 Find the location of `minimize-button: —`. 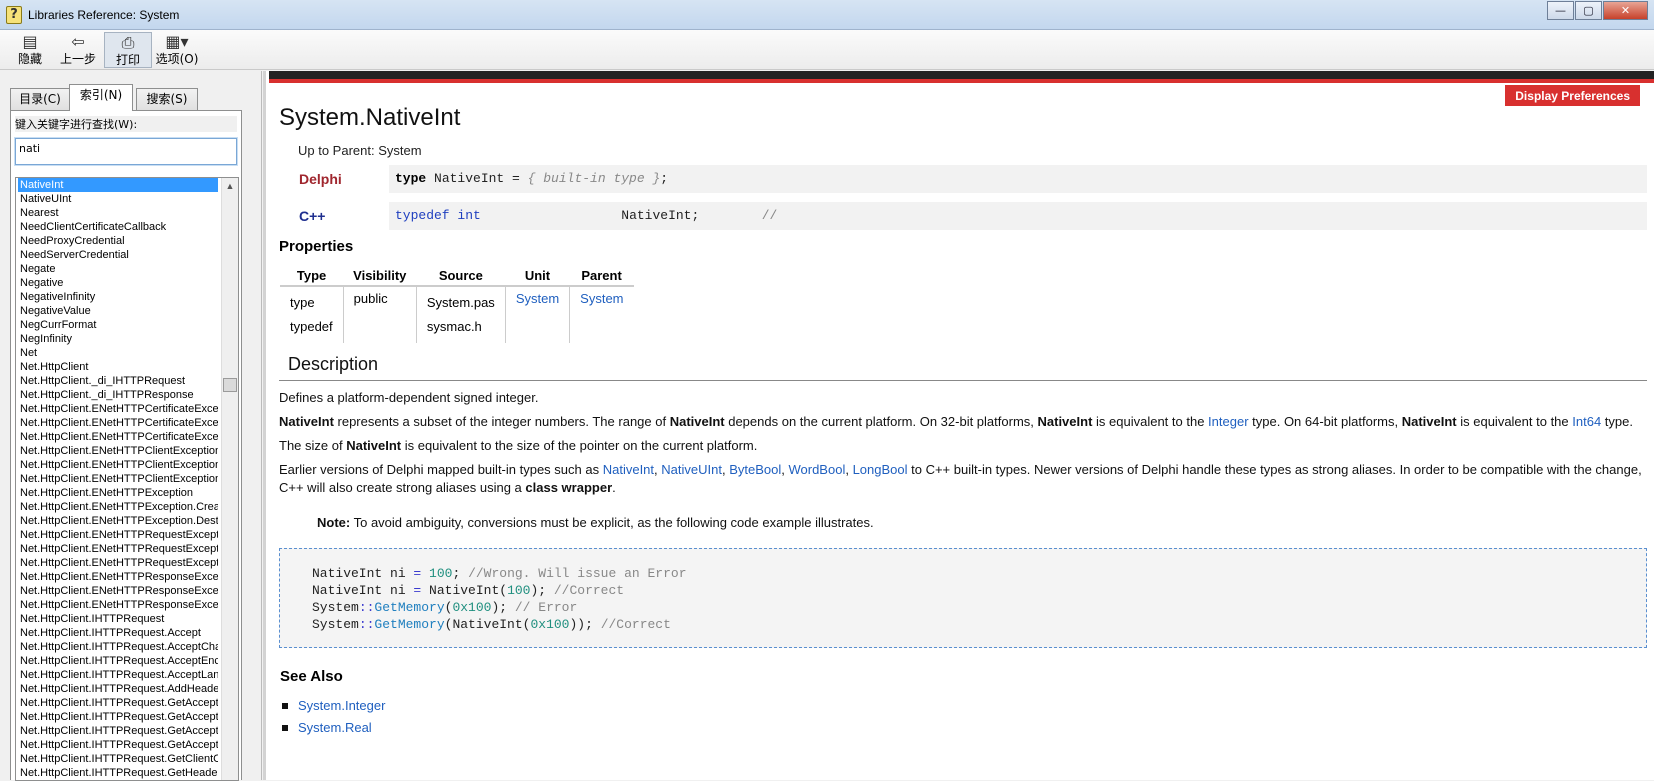

minimize-button: — is located at coordinates (1560, 10).